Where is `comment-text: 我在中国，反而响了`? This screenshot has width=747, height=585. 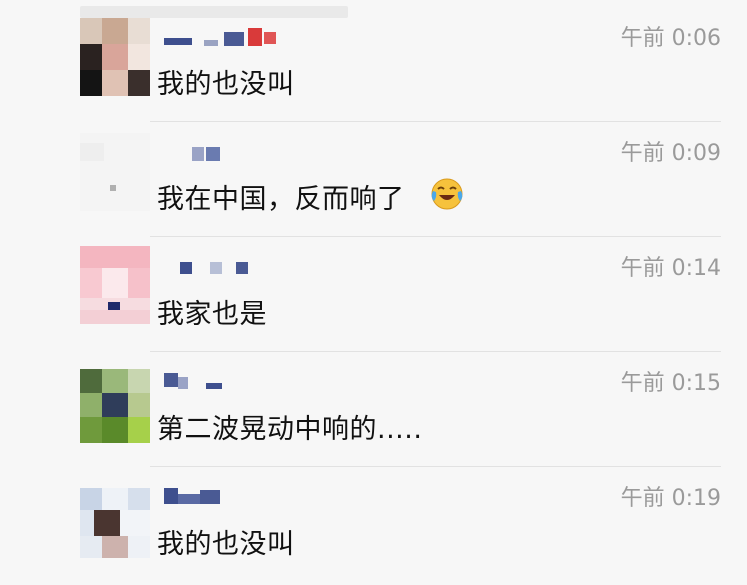 comment-text: 我在中国，反而响了 is located at coordinates (281, 196).